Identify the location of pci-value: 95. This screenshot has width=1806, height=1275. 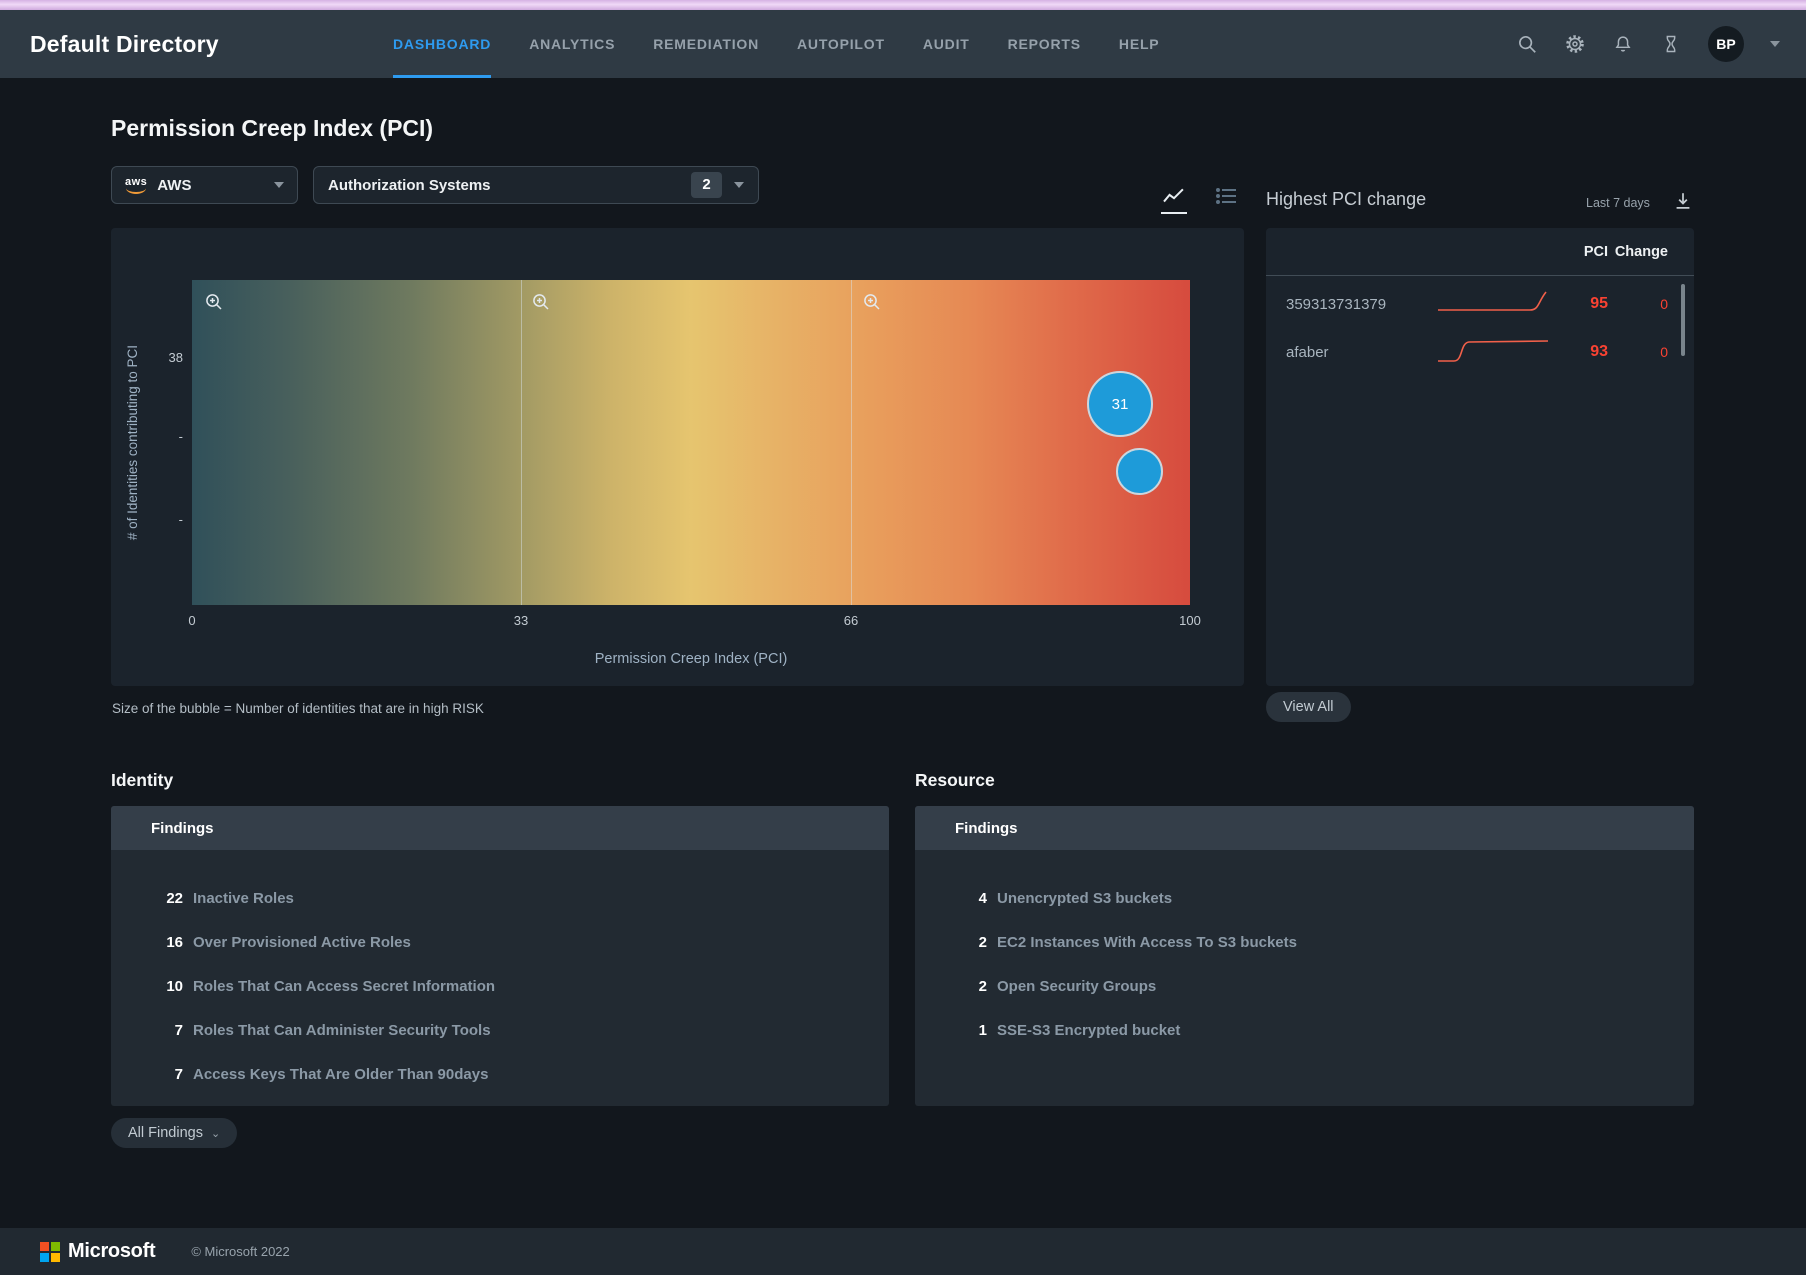
(1599, 303).